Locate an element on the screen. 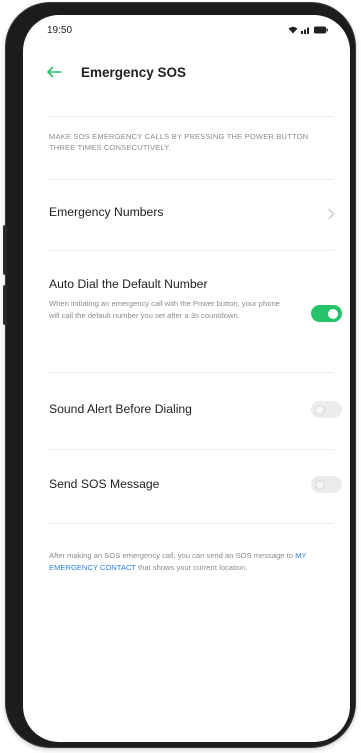 The height and width of the screenshot is (753, 361). status-bar: 19:50 is located at coordinates (186, 30).